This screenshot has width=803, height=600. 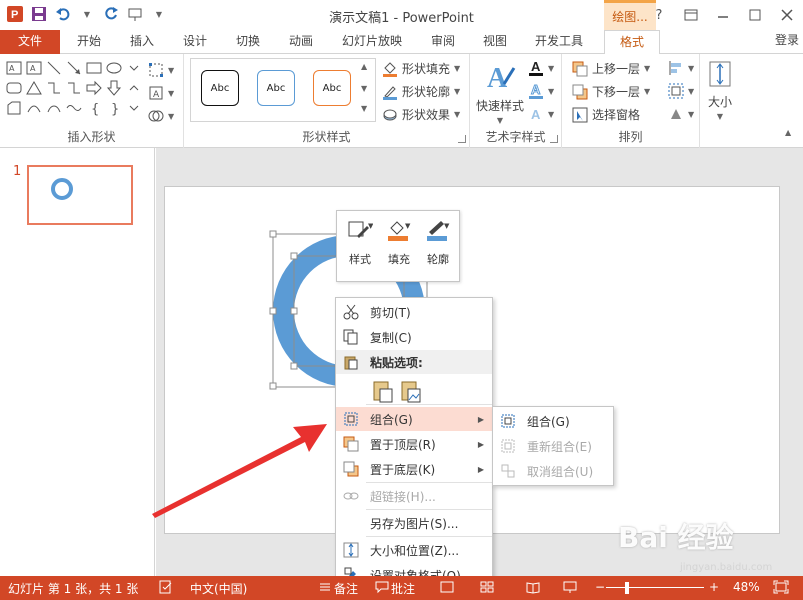 I want to click on style-preset-blue: Abc, so click(x=276, y=88).